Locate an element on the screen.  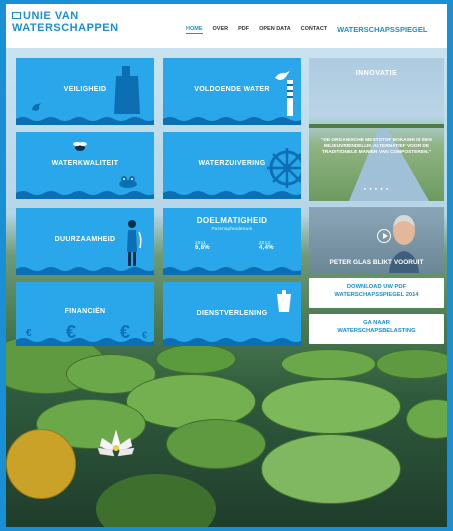
tile-label: FINANCIËN is located at coordinates (85, 311).